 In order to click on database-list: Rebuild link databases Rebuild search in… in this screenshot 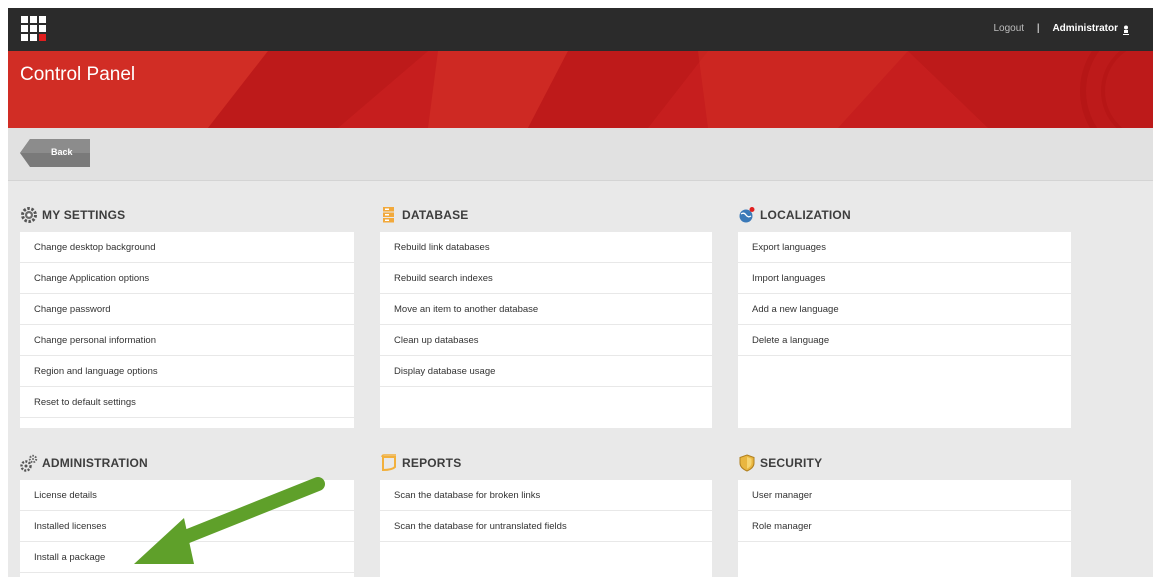, I will do `click(546, 330)`.